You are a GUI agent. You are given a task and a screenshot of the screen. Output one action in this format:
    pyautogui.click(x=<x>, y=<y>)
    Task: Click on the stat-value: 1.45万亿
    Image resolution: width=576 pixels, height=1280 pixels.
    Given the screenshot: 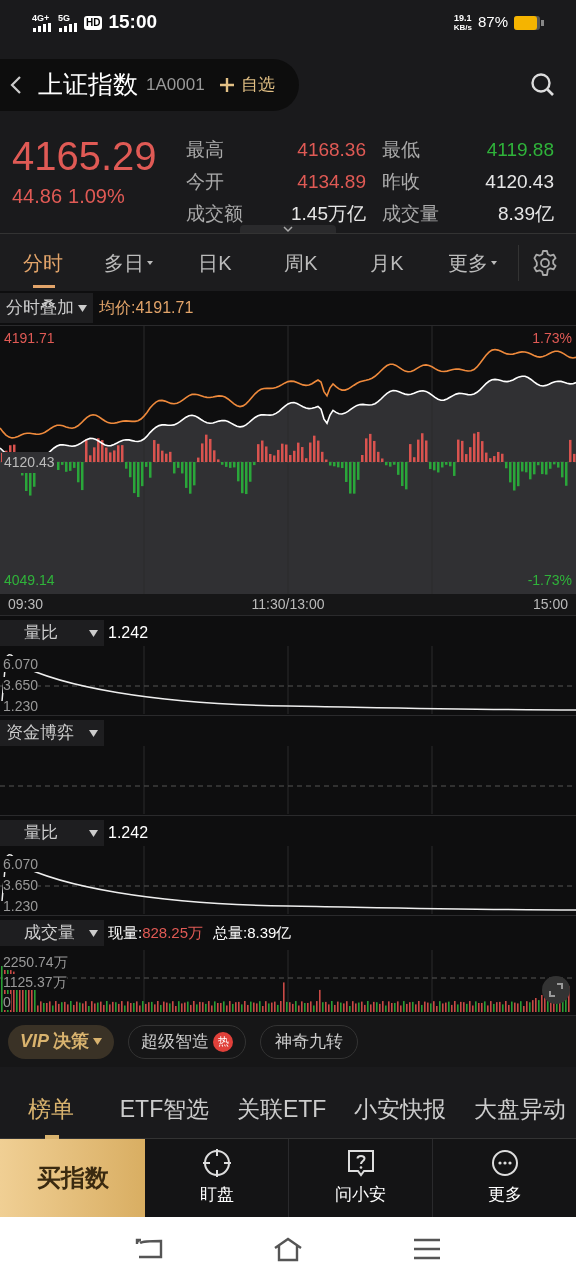 What is the action you would take?
    pyautogui.click(x=328, y=214)
    